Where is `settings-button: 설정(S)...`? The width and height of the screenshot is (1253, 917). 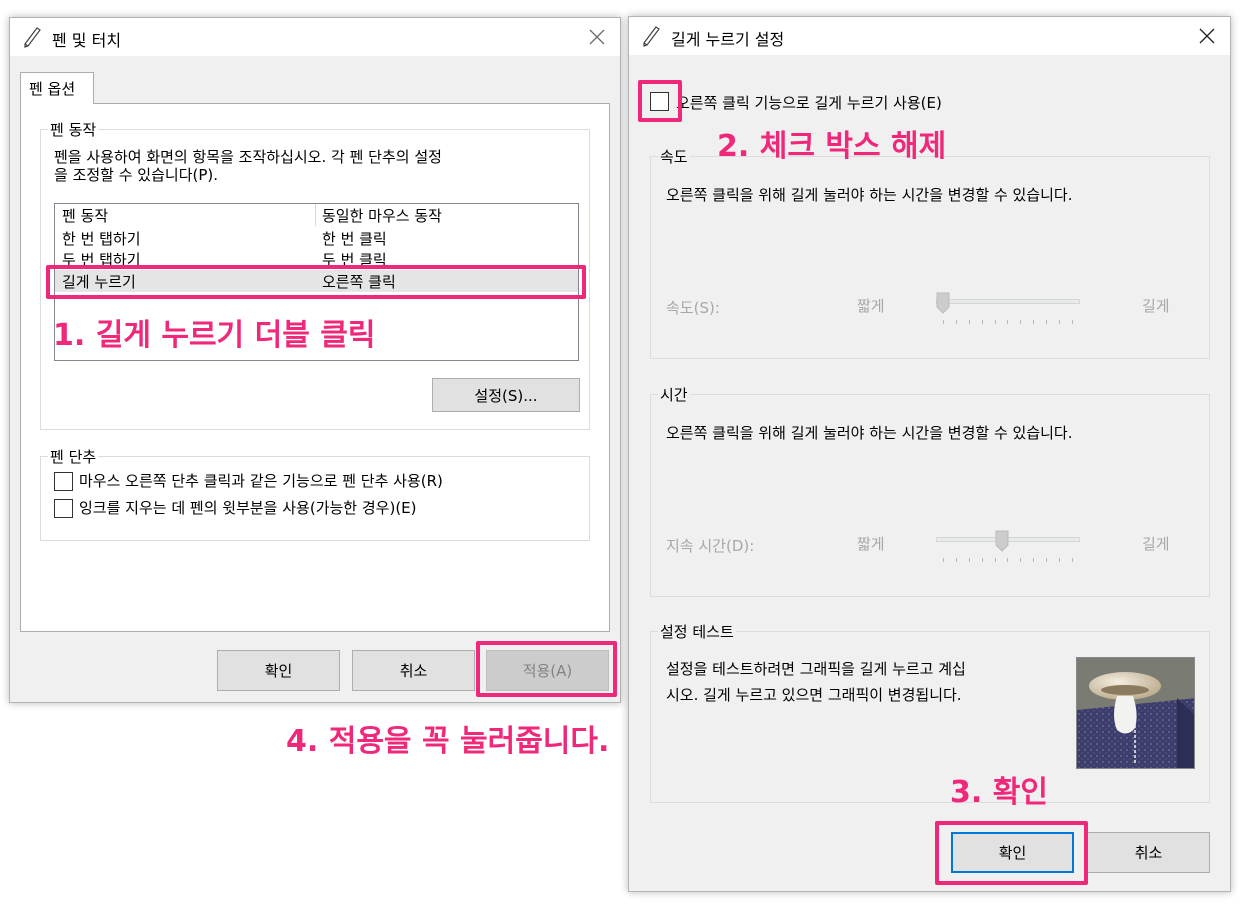 settings-button: 설정(S)... is located at coordinates (506, 395).